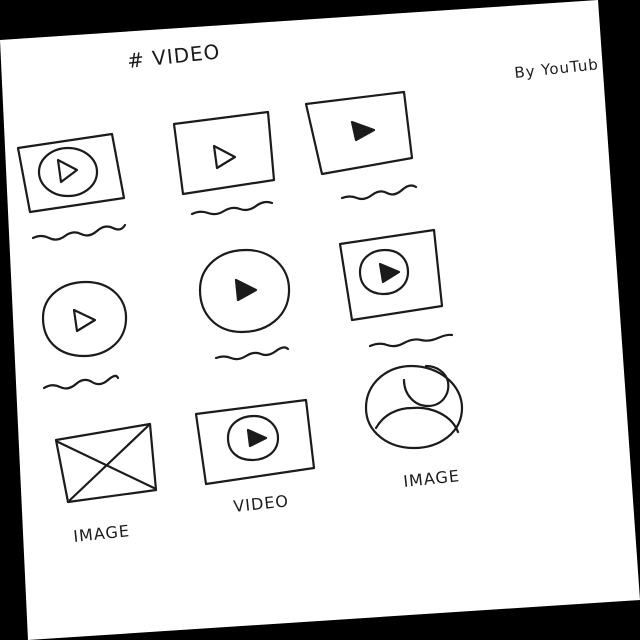 This screenshot has width=640, height=640. Describe the element at coordinates (173, 56) in the screenshot. I see `hashtag-title: # VIDEO` at that location.